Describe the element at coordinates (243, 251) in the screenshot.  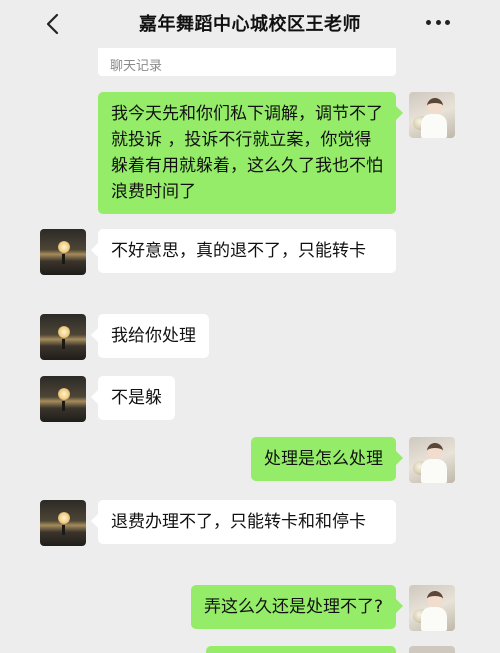
I see `message-bubble-incoming: 不好意思，真的退不了，只能转卡` at that location.